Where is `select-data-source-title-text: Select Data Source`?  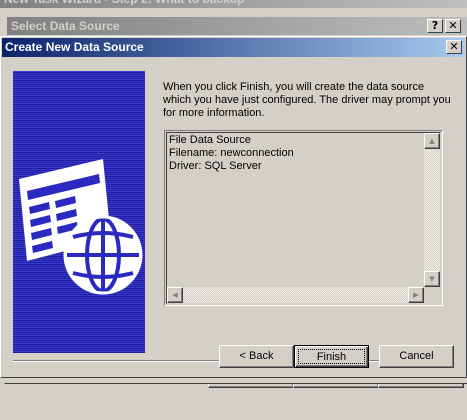 select-data-source-title-text: Select Data Source is located at coordinates (65, 26).